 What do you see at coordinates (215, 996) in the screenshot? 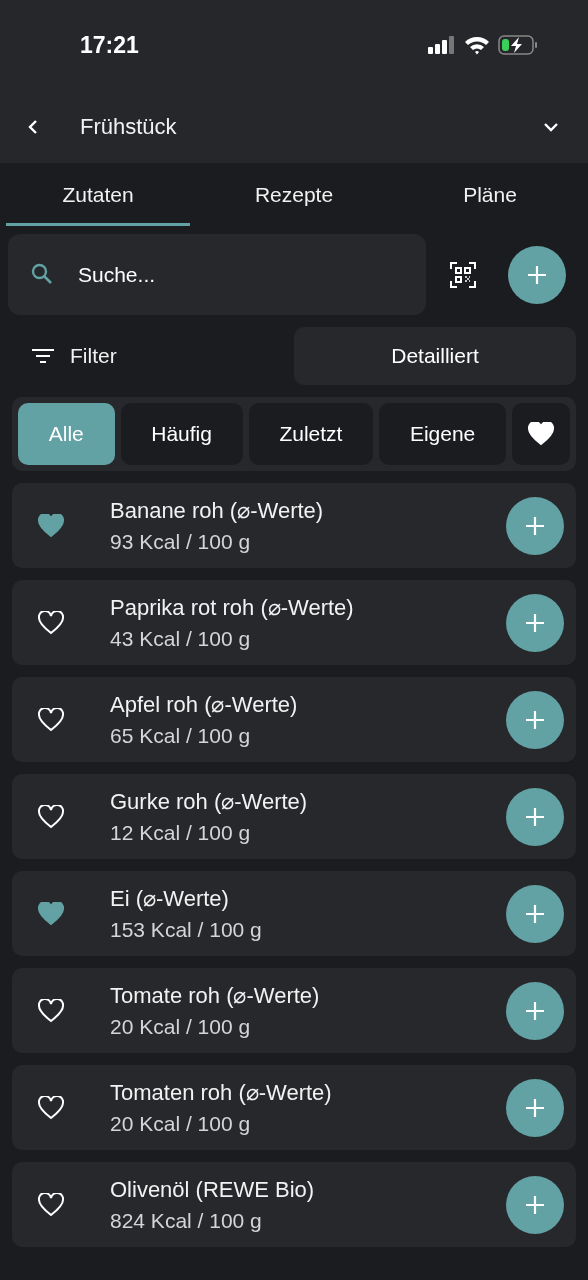
I see `food-name: Tomate roh (⌀-Werte)` at bounding box center [215, 996].